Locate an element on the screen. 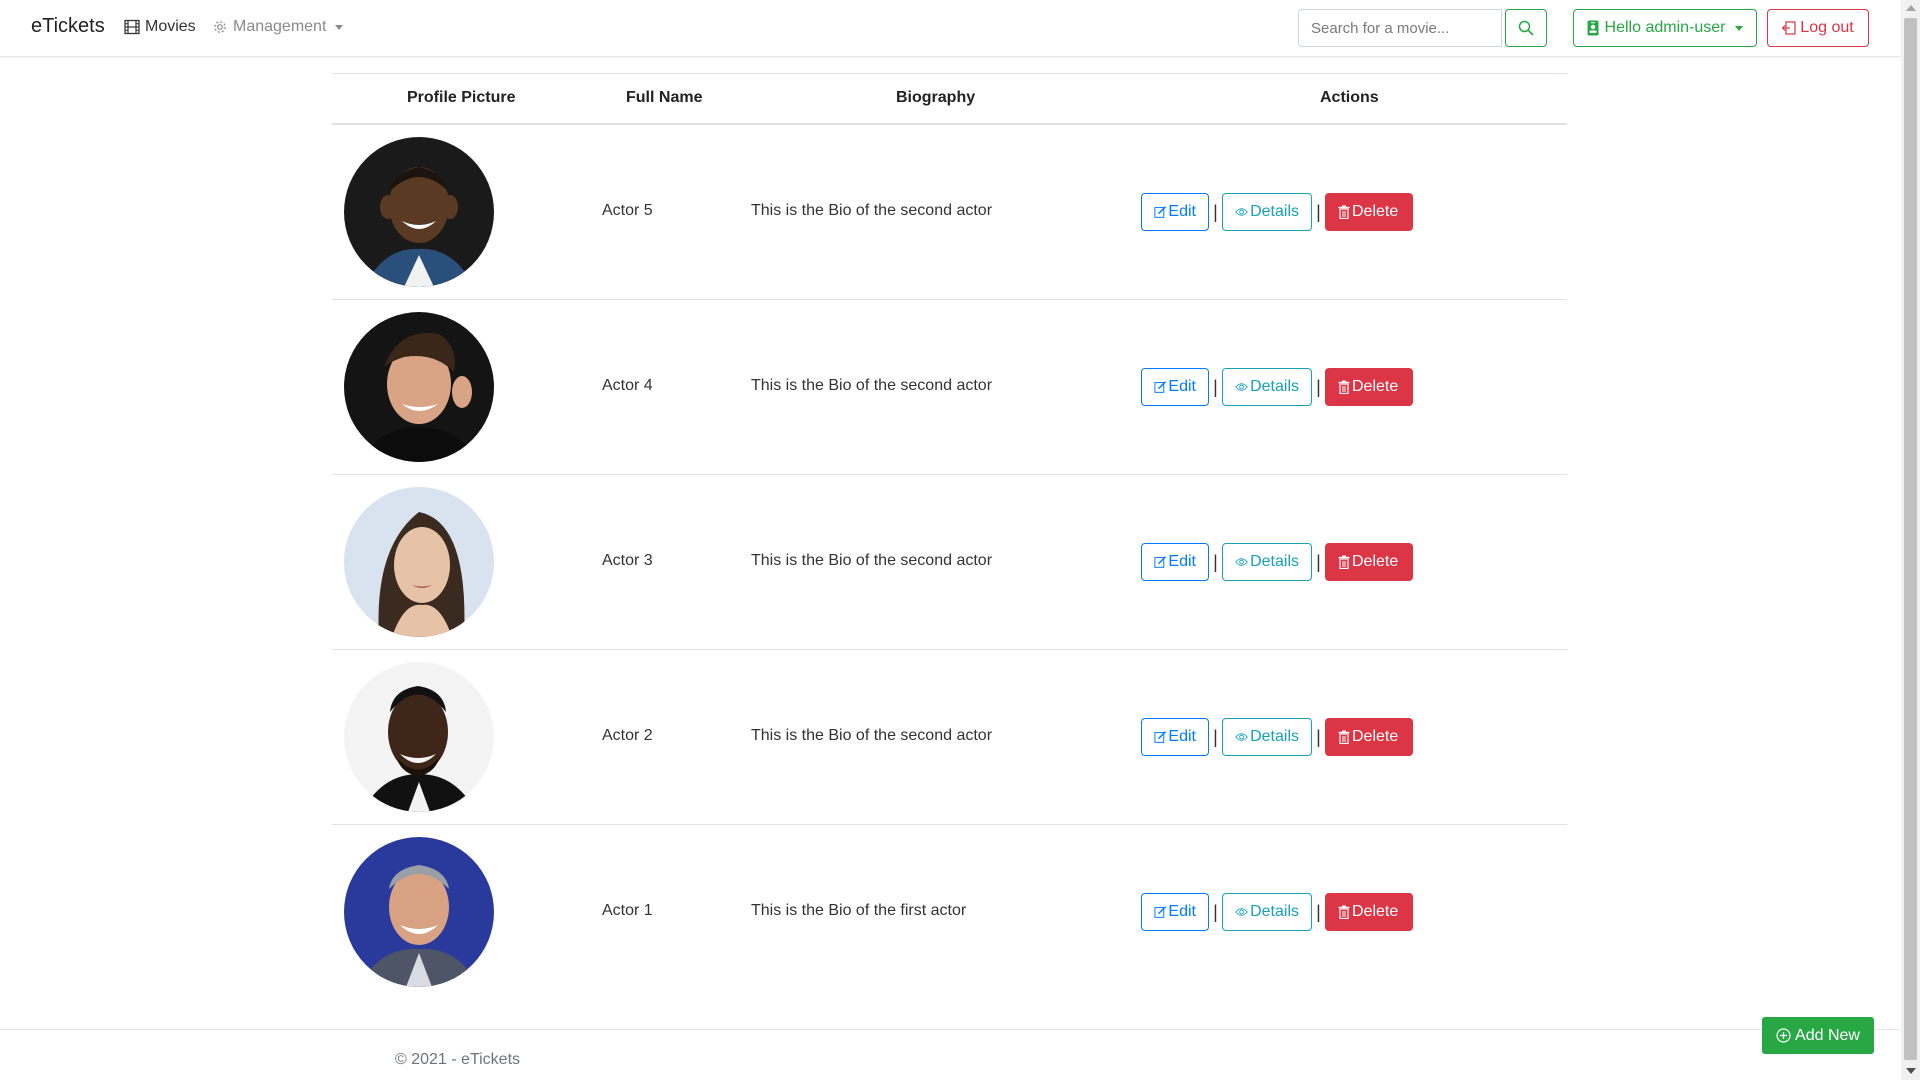 This screenshot has width=1920, height=1080. user-dropdown-button: Hello admin-user is located at coordinates (1665, 28).